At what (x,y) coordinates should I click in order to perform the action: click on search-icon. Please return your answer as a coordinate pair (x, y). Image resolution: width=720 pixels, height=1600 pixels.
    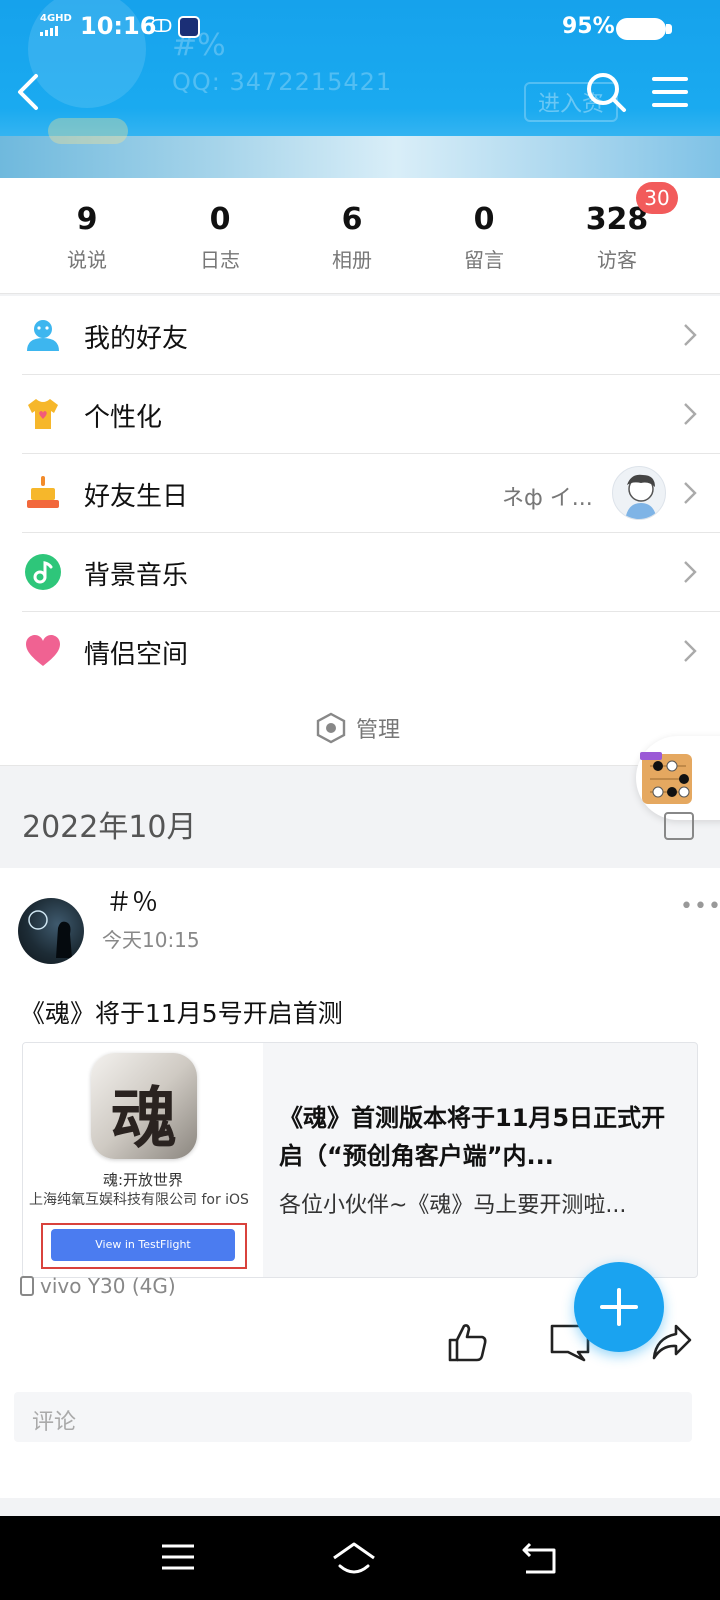
    Looking at the image, I should click on (606, 92).